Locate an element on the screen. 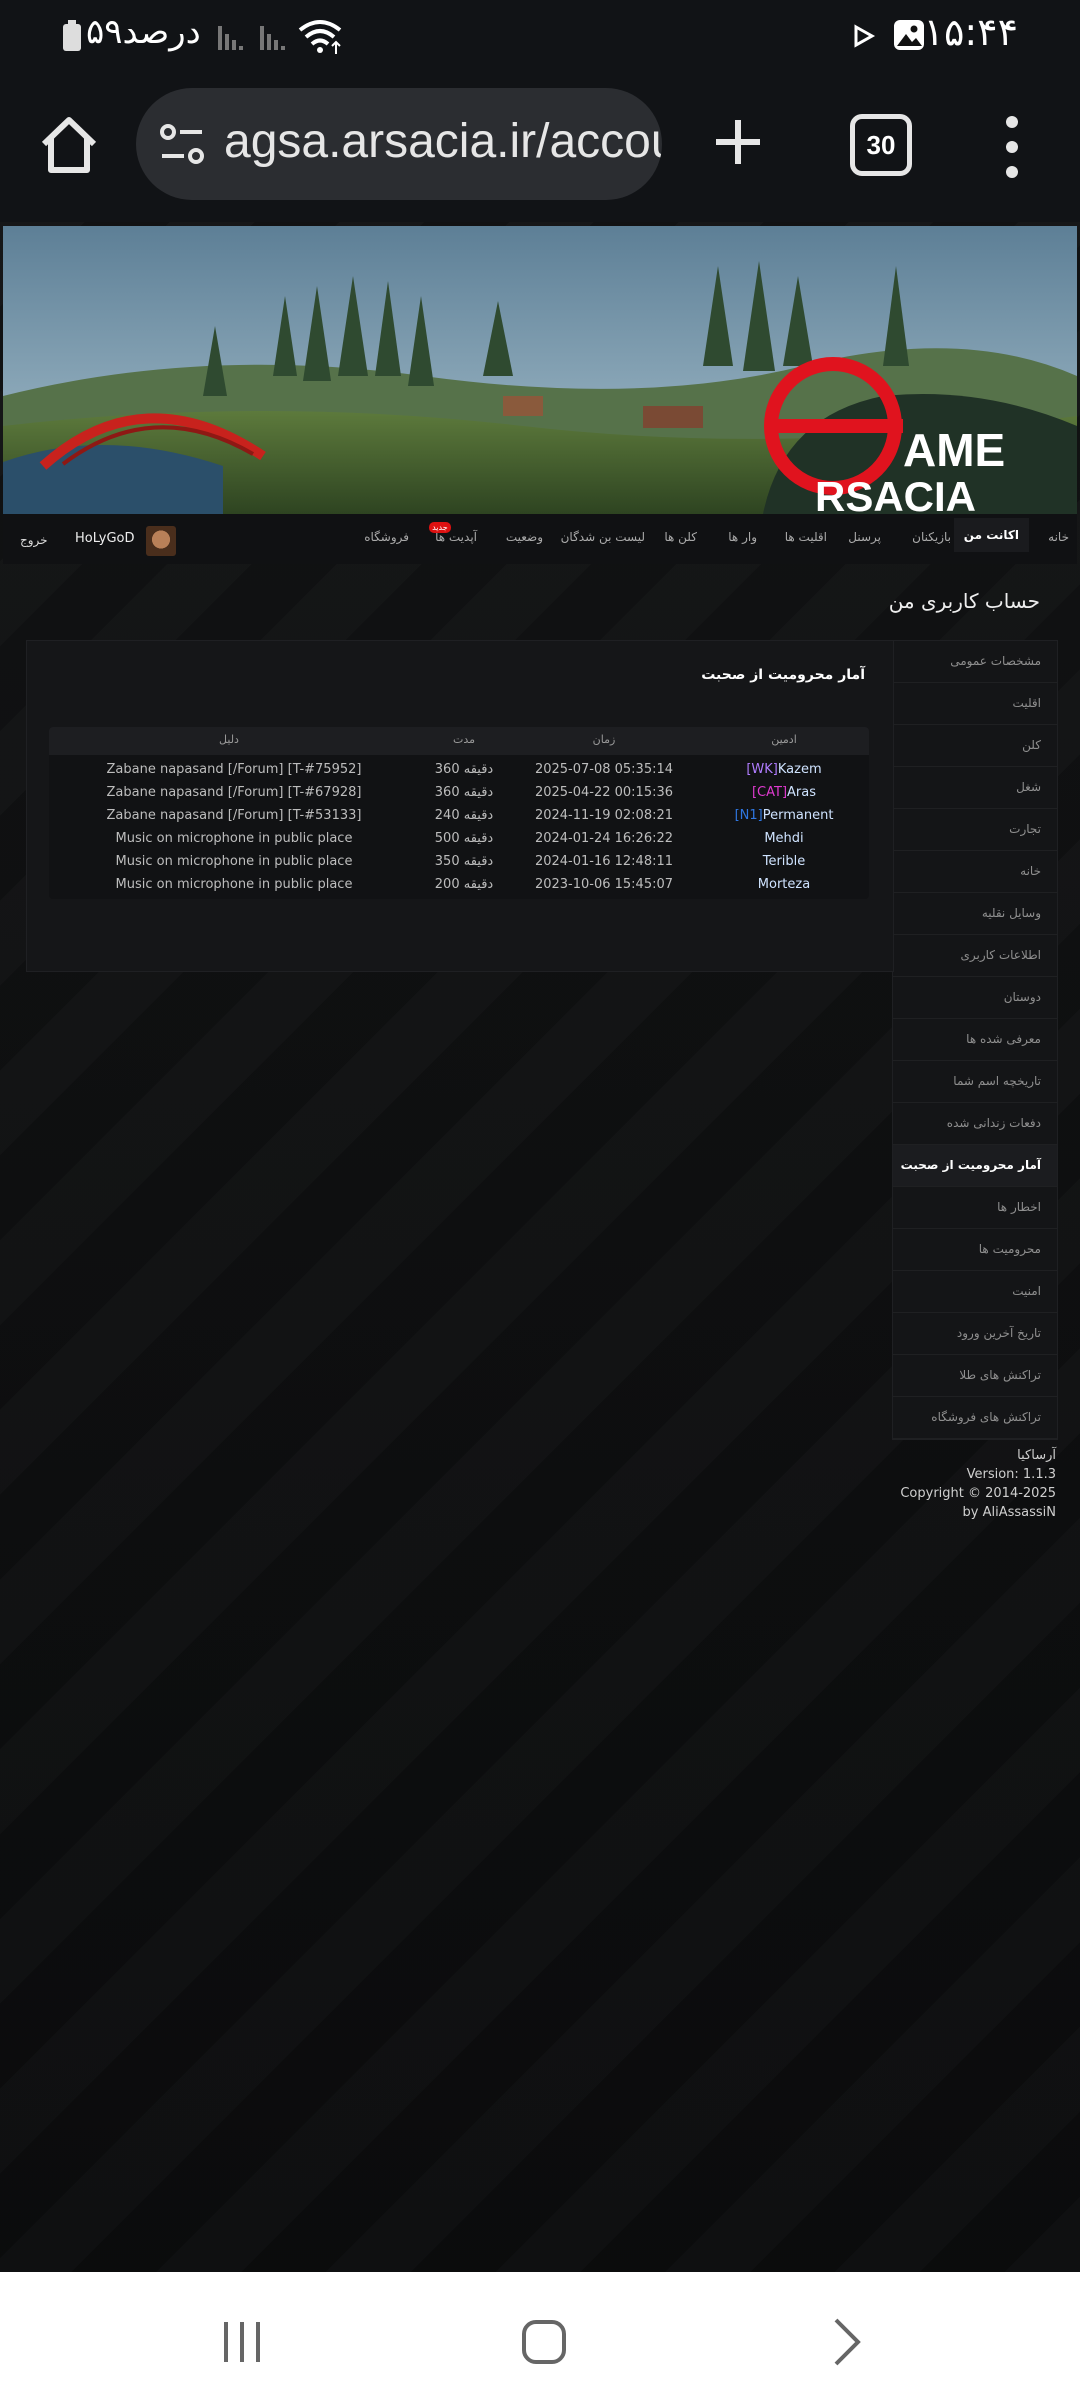  cell-duration: 500 دقیقه is located at coordinates (464, 838).